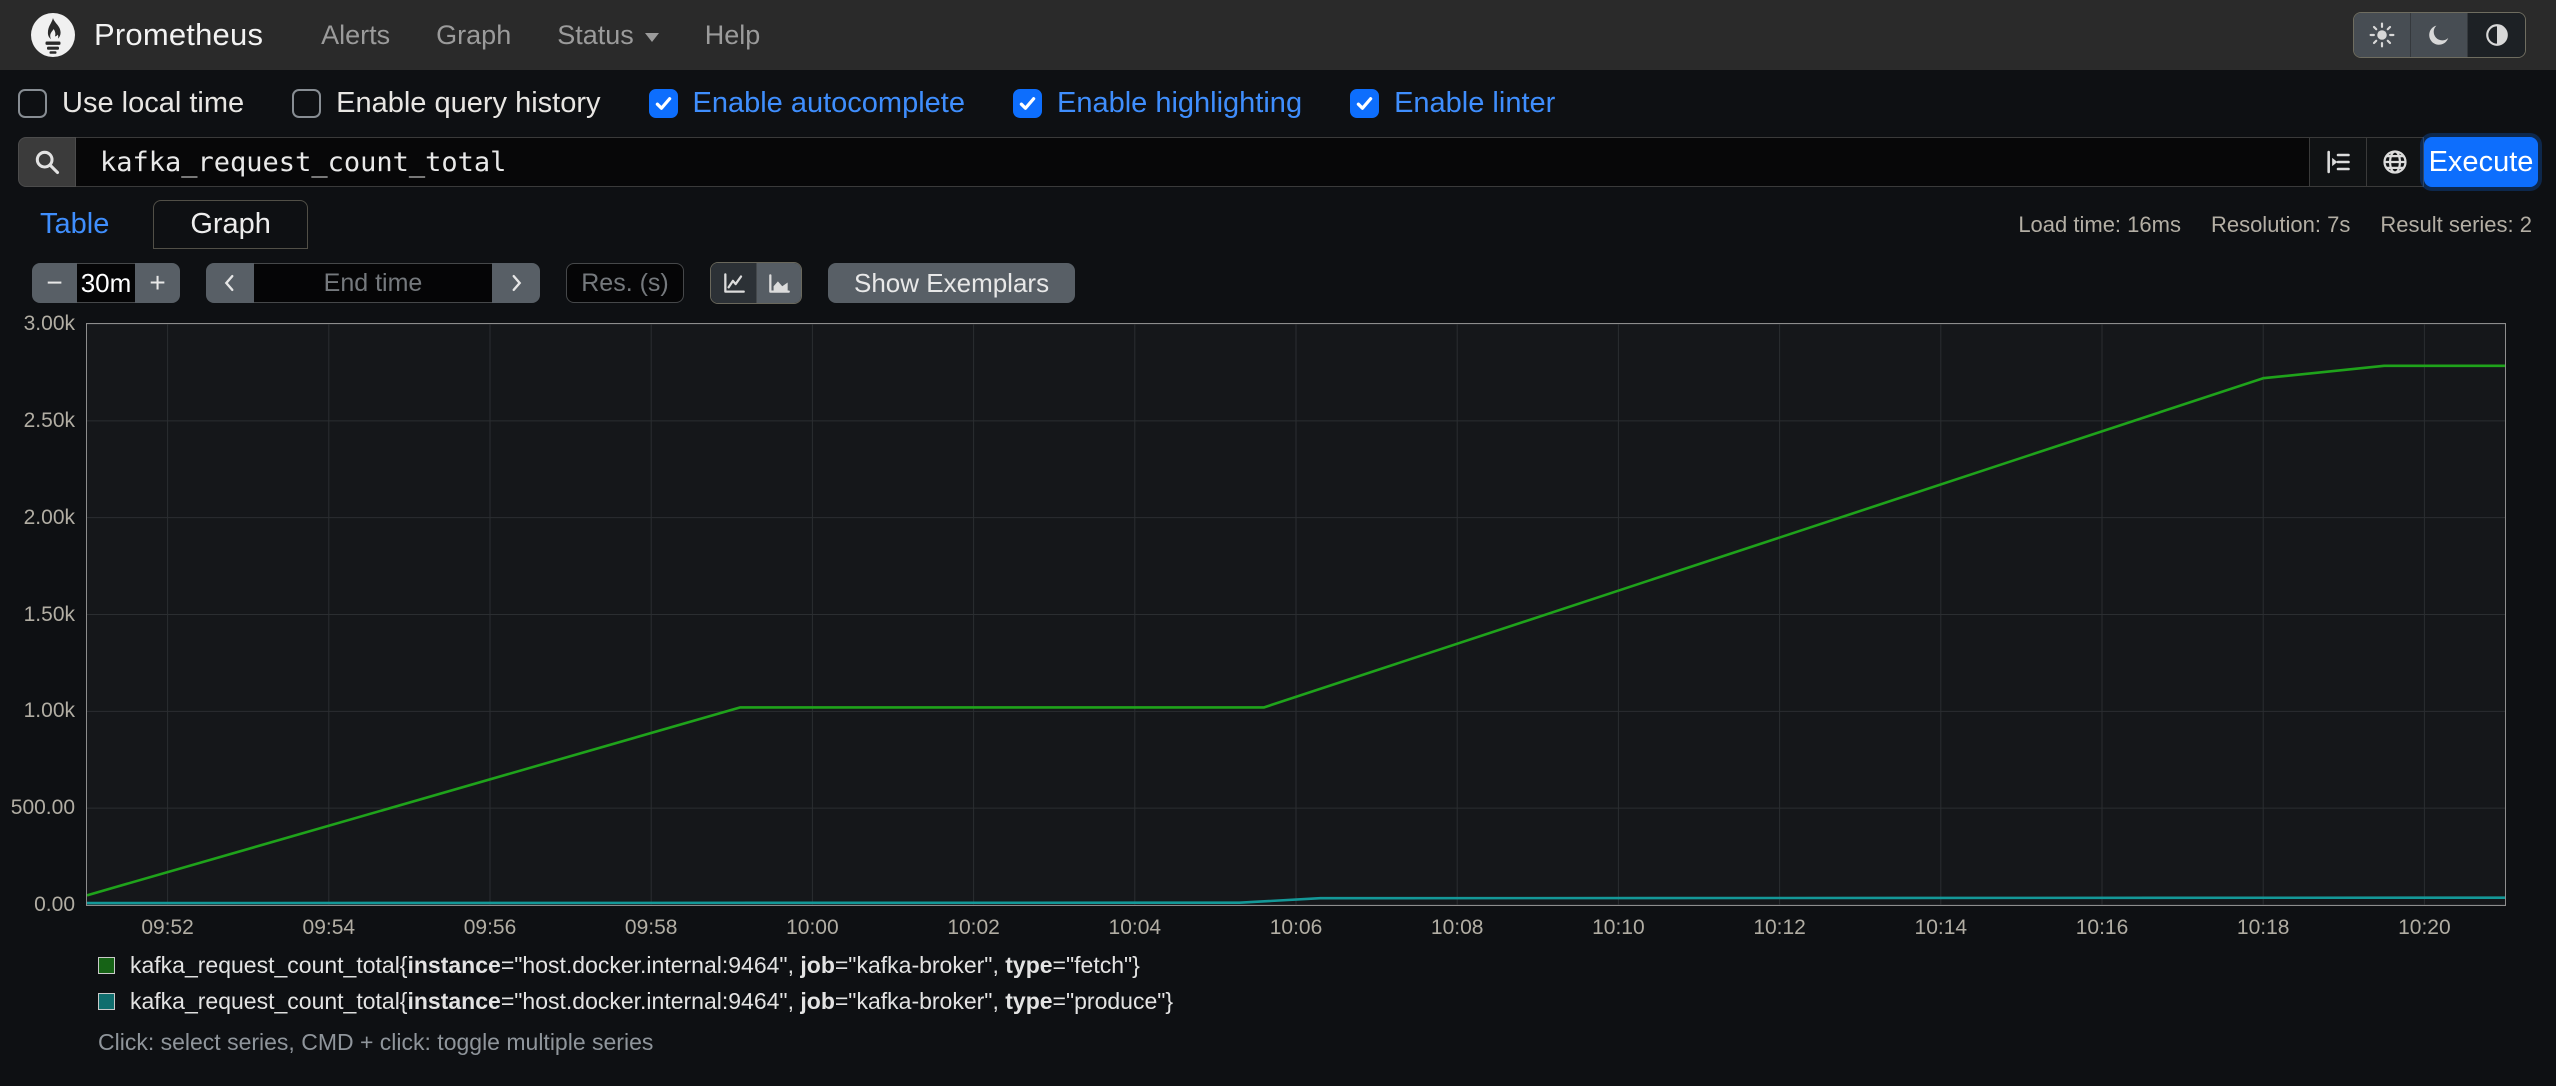  What do you see at coordinates (468, 103) in the screenshot?
I see `option-label: Enable query history` at bounding box center [468, 103].